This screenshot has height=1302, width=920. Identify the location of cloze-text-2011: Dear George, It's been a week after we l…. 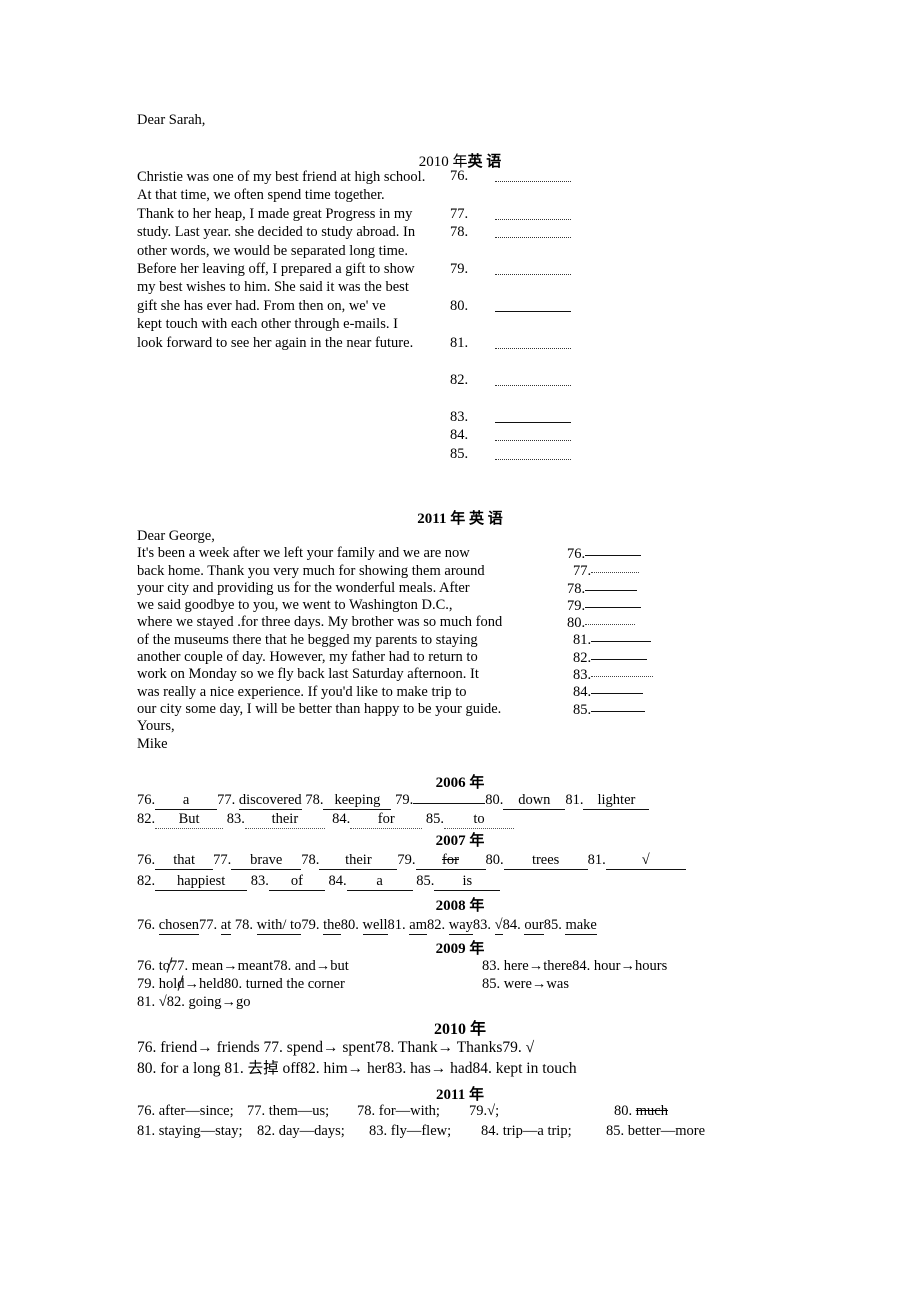
(347, 640).